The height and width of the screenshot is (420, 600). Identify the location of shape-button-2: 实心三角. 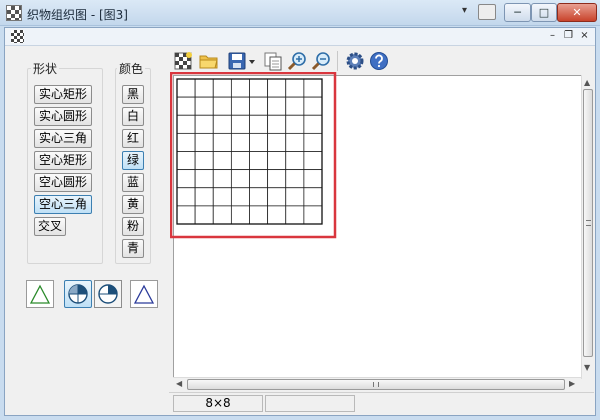
(63, 138).